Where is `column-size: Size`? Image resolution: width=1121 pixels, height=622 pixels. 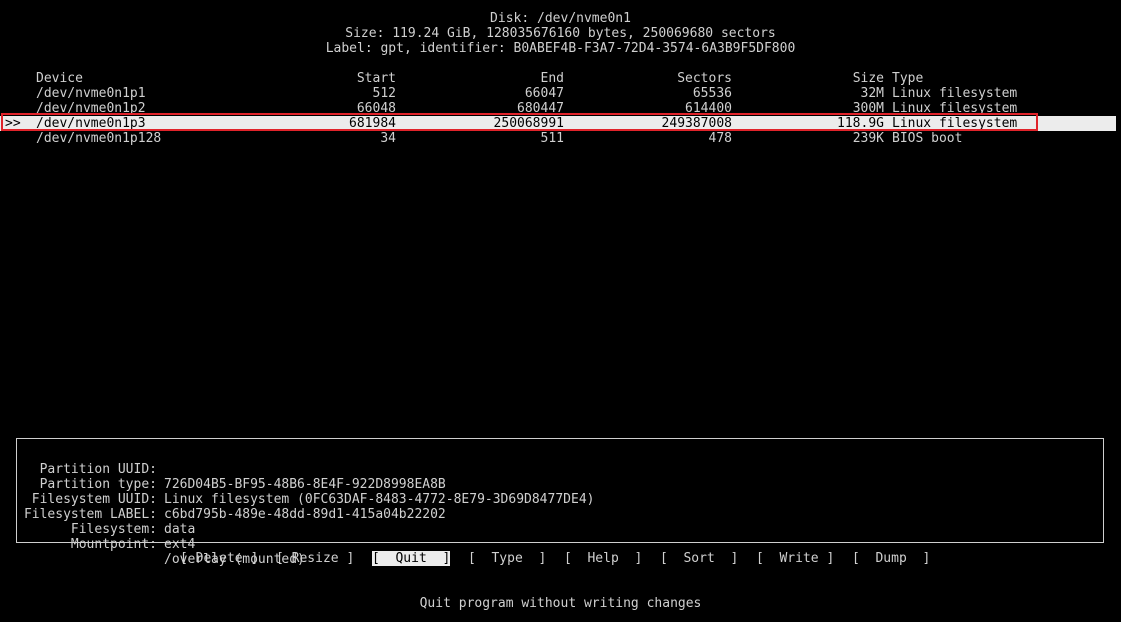 column-size: Size is located at coordinates (868, 78).